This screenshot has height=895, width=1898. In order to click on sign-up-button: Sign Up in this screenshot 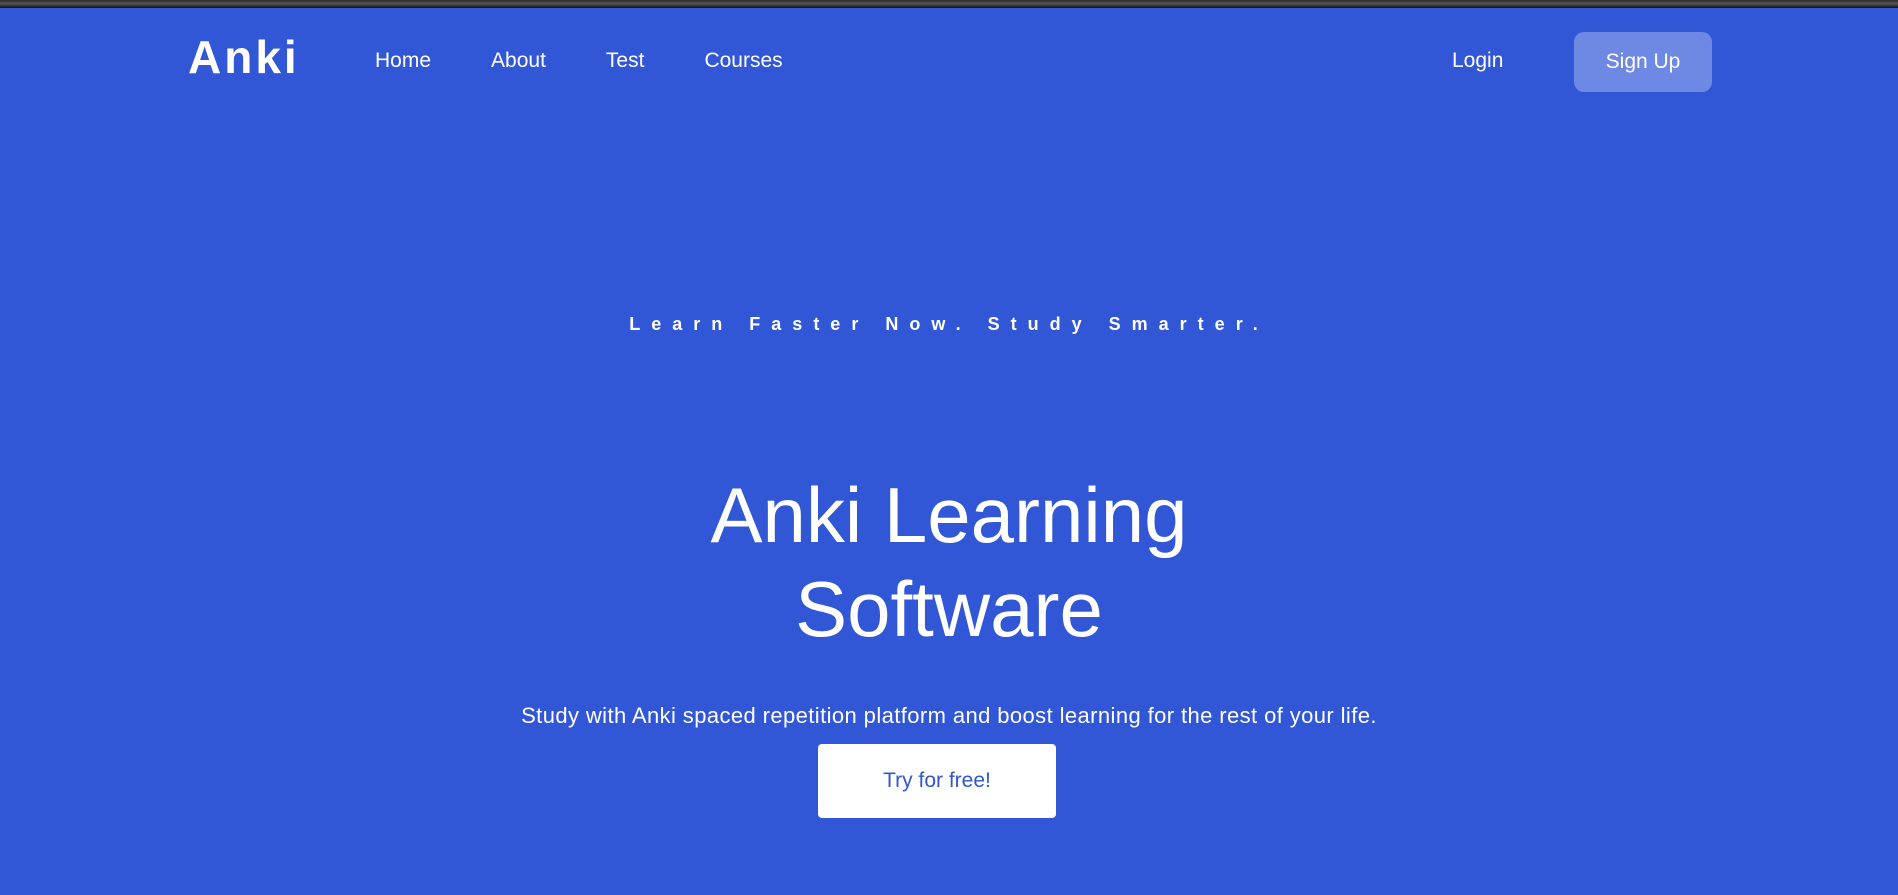, I will do `click(1643, 62)`.